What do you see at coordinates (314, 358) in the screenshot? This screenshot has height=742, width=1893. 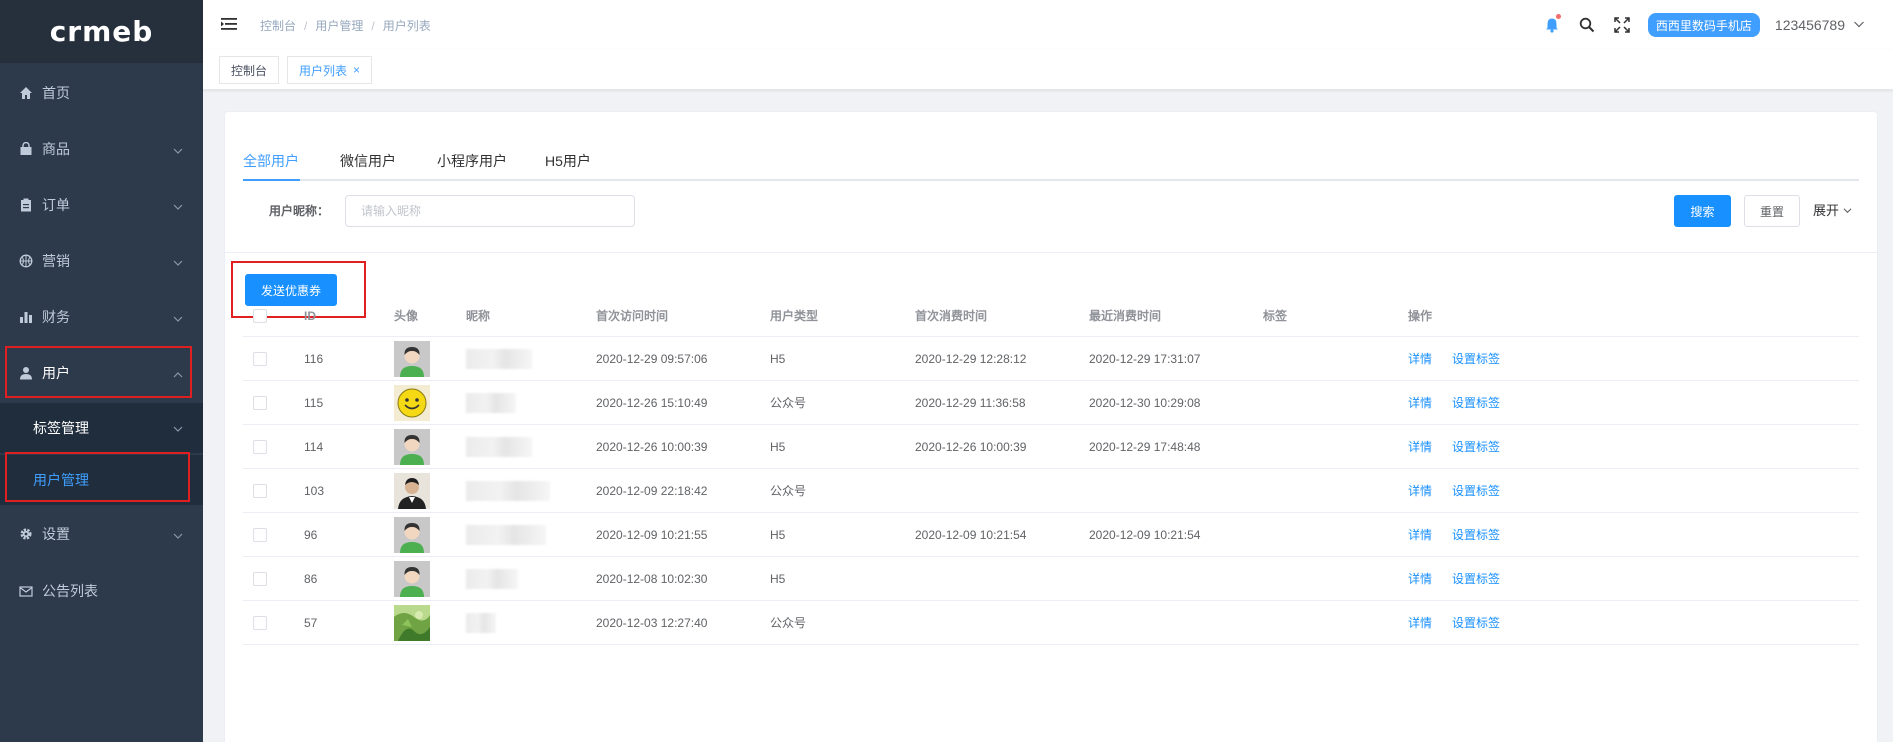 I see `cell-id: 116` at bounding box center [314, 358].